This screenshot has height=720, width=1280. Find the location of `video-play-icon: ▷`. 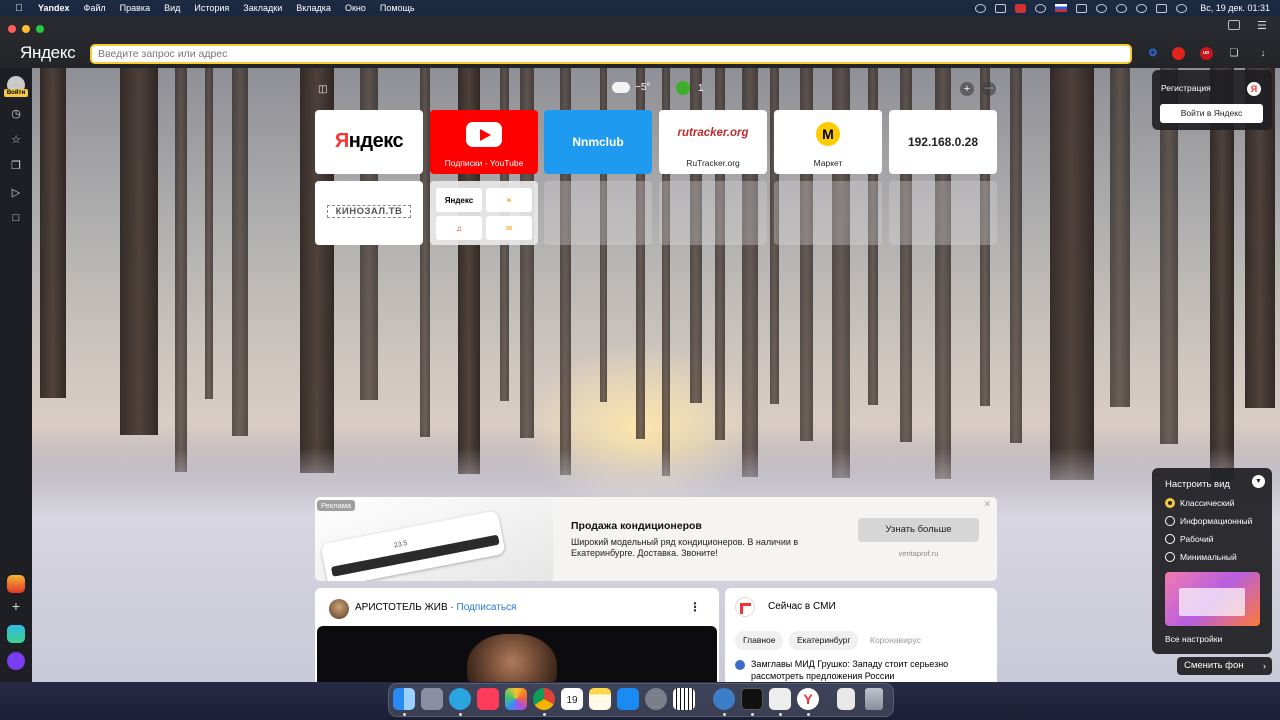

video-play-icon: ▷ is located at coordinates (16, 192).